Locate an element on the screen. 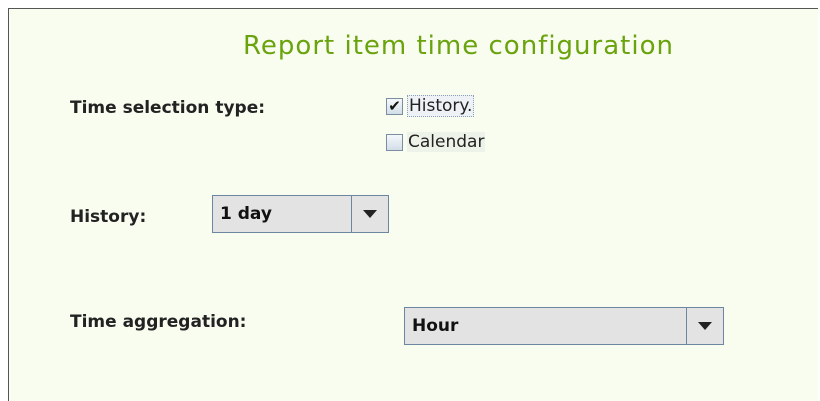  history-checkbox: ✔ is located at coordinates (394, 106).